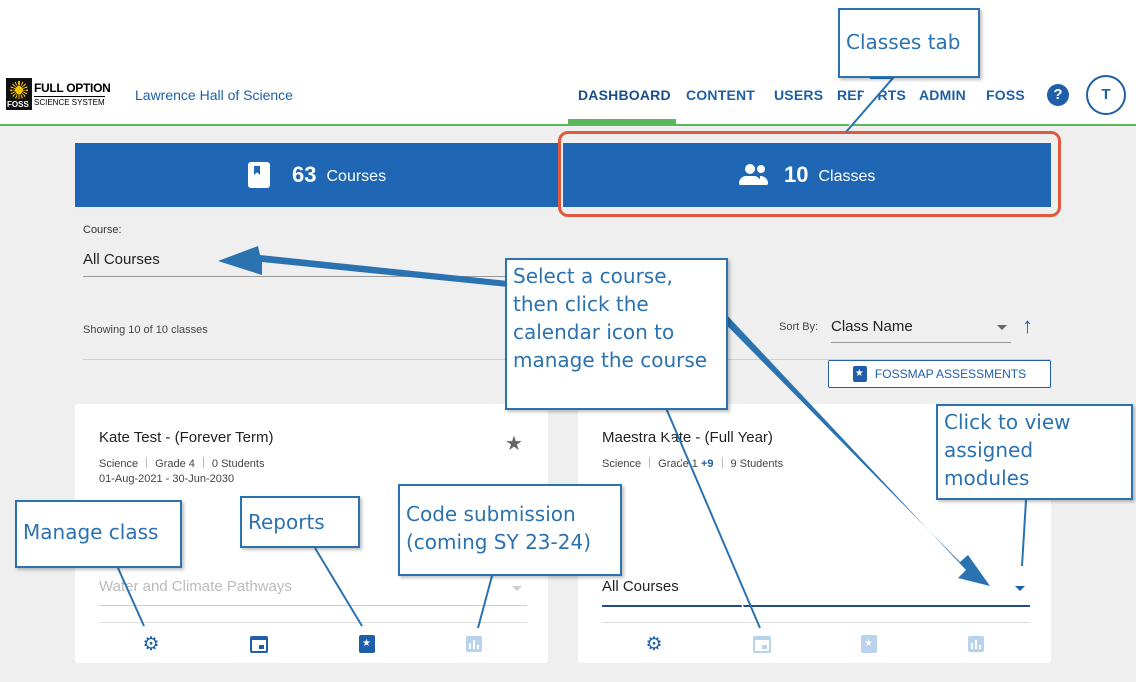 Image resolution: width=1136 pixels, height=682 pixels. Describe the element at coordinates (921, 342) in the screenshot. I see `sort-by-underline` at that location.